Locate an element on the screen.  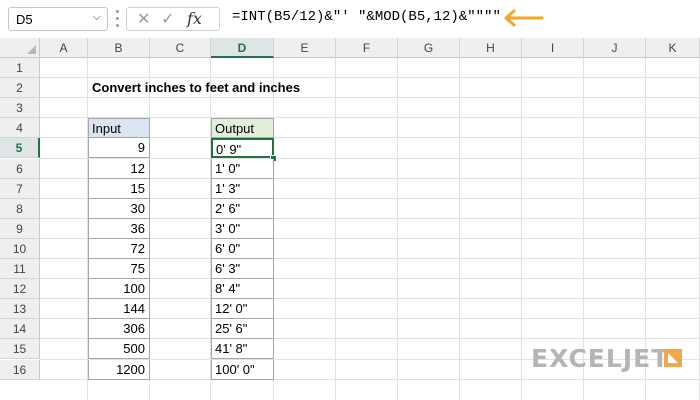
row-header-5: 5 is located at coordinates (20, 148).